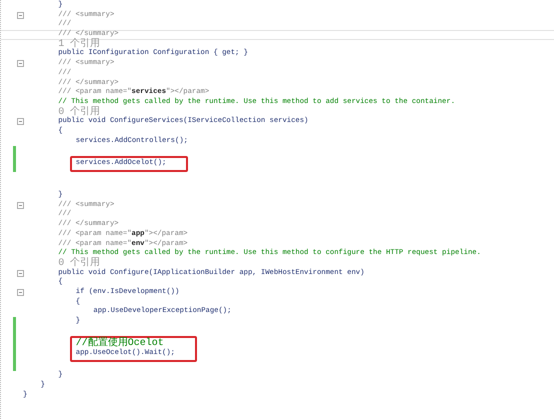 The height and width of the screenshot is (419, 554). Describe the element at coordinates (79, 45) in the screenshot. I see `reference-count: 1 个引用` at that location.